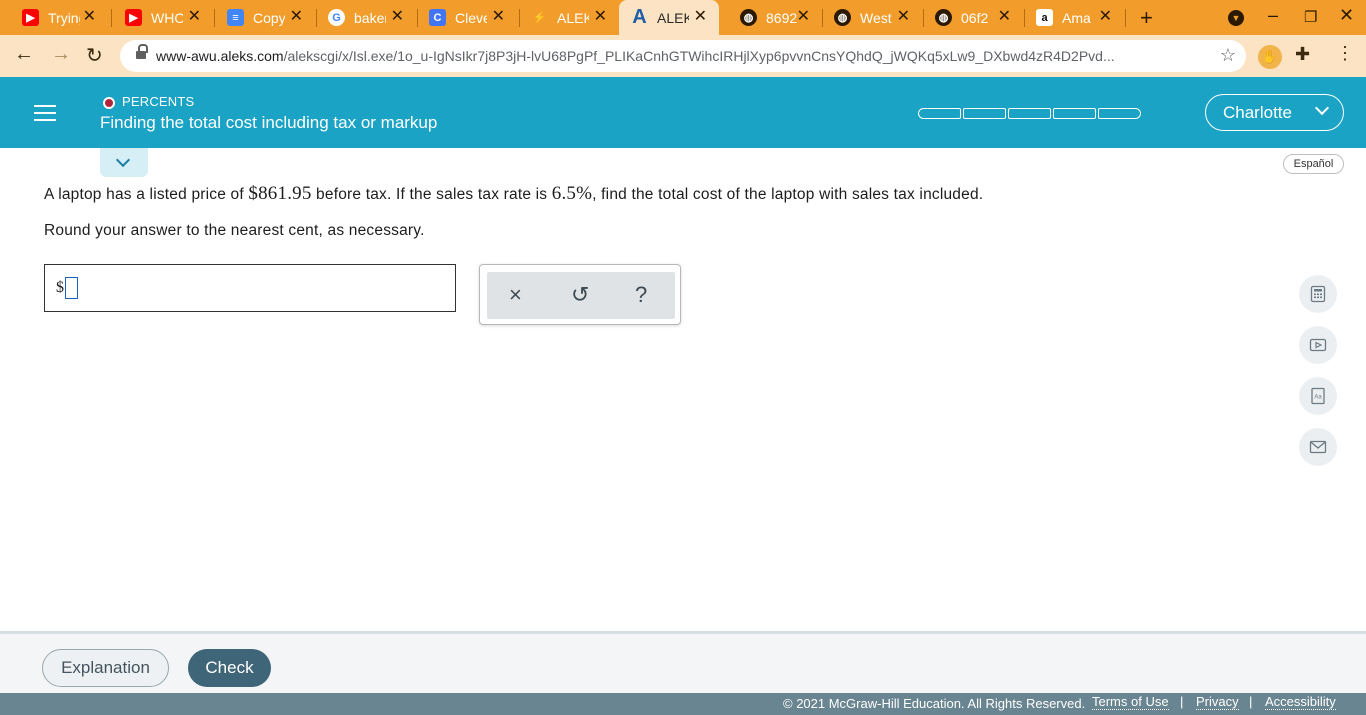  What do you see at coordinates (1318, 294) in the screenshot?
I see `calculator-button` at bounding box center [1318, 294].